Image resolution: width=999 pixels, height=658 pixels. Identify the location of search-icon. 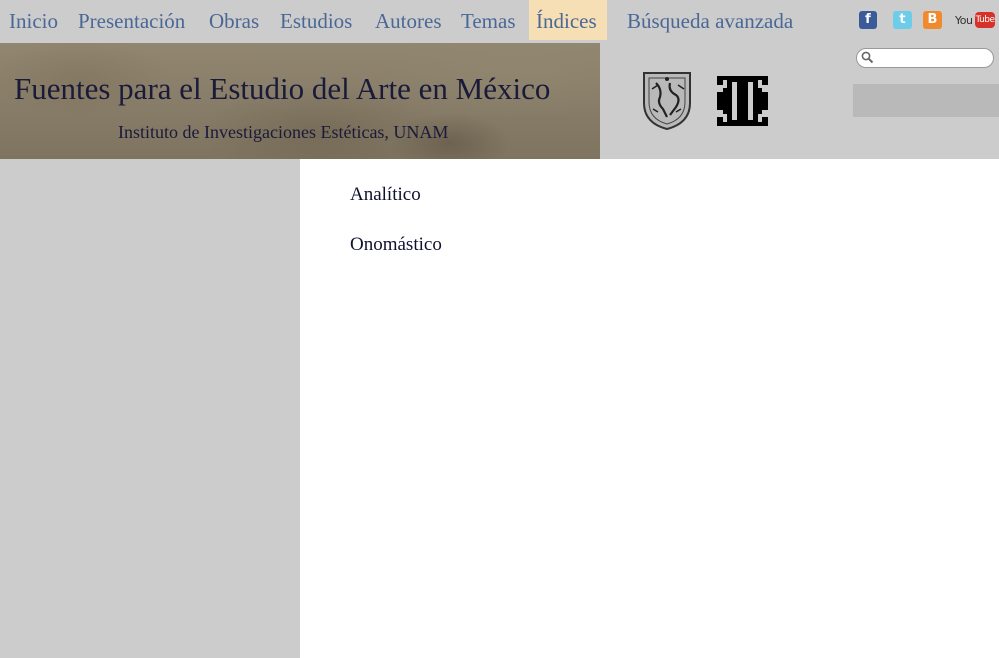
(867, 57).